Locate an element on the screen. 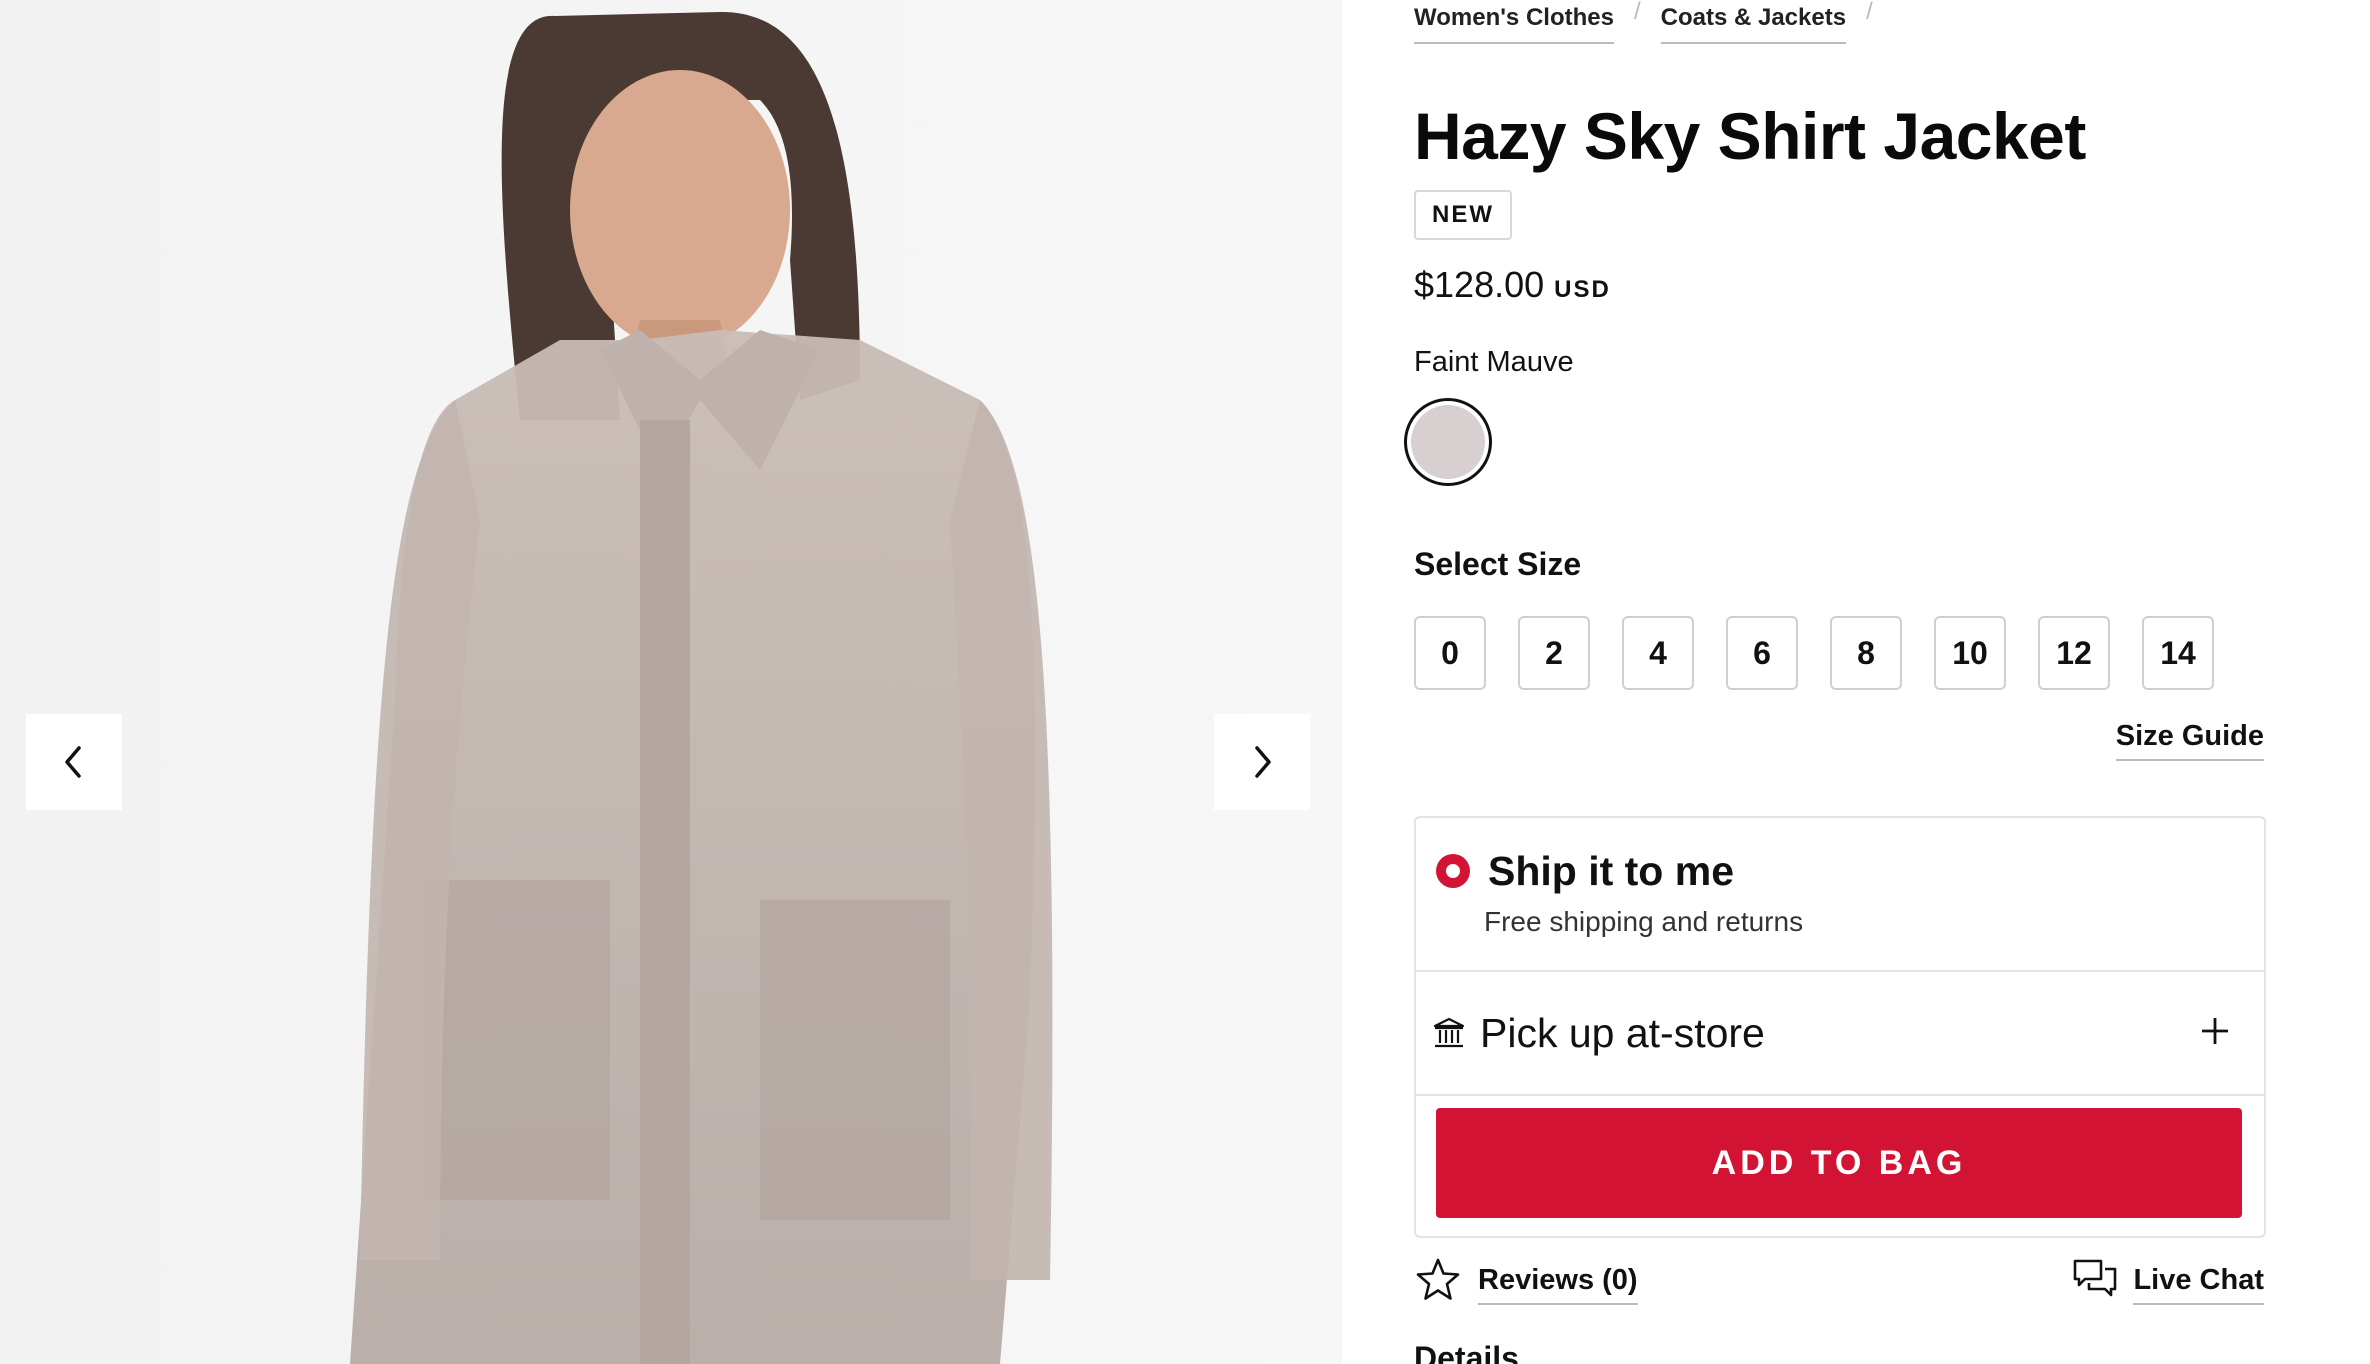 This screenshot has height=1364, width=2370. plus-icon is located at coordinates (2215, 1031).